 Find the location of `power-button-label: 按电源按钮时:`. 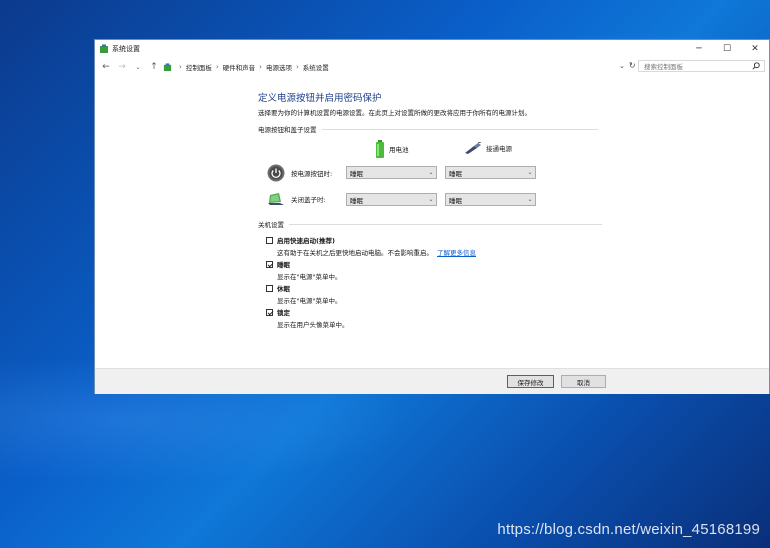

power-button-label: 按电源按钮时: is located at coordinates (312, 174).